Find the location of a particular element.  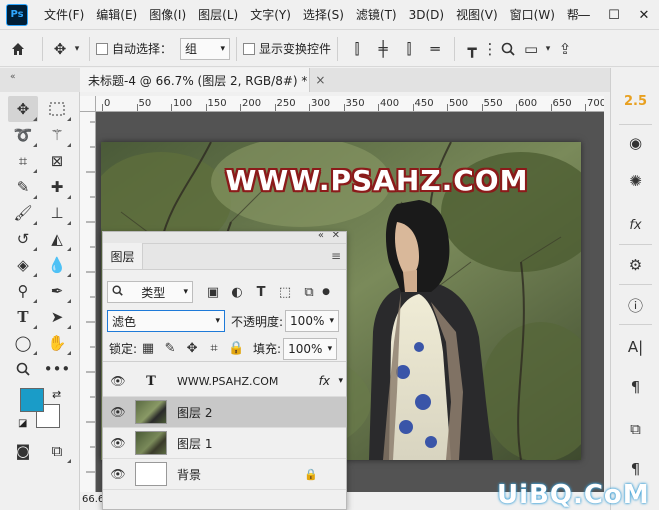

ellipse-tool-icon: ◯ is located at coordinates (23, 343).